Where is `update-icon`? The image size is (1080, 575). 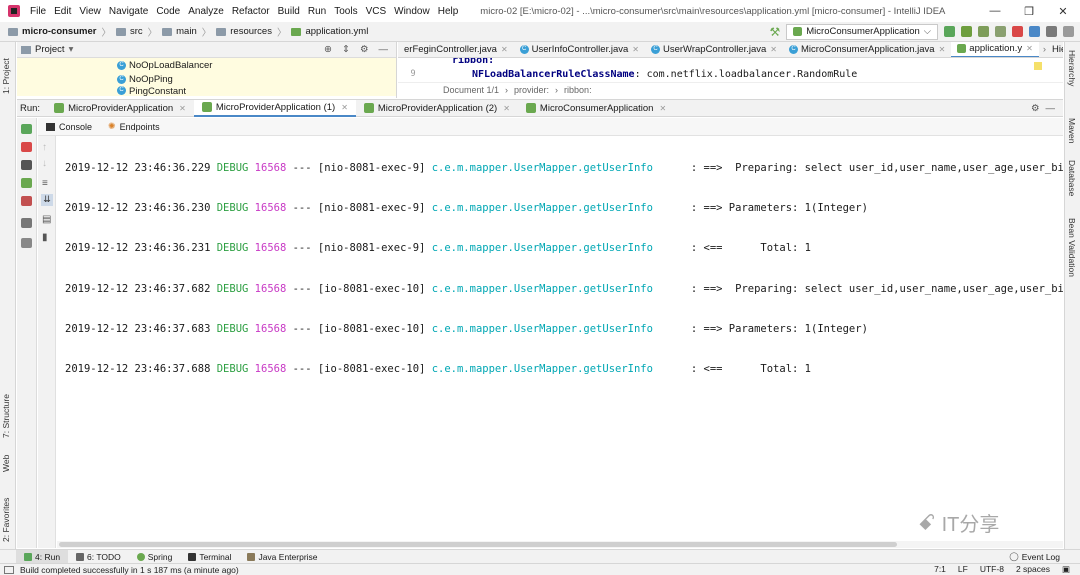 update-icon is located at coordinates (1034, 31).